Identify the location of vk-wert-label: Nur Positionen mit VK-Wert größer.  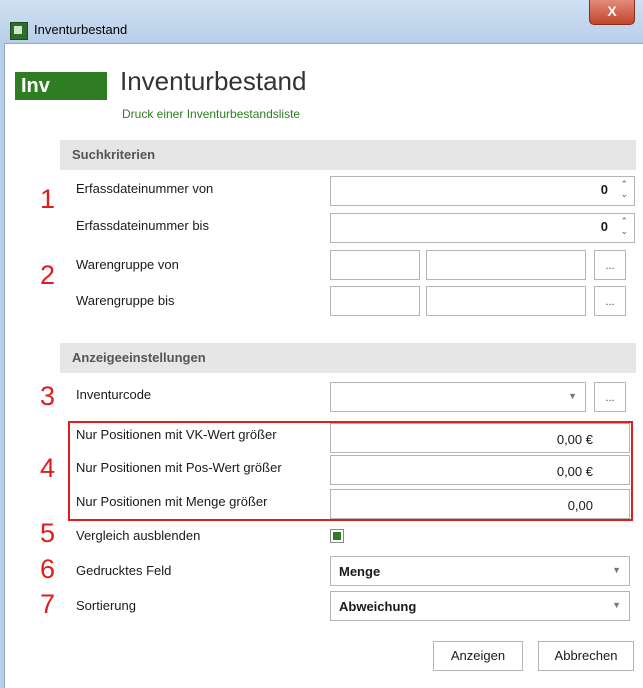
(176, 434).